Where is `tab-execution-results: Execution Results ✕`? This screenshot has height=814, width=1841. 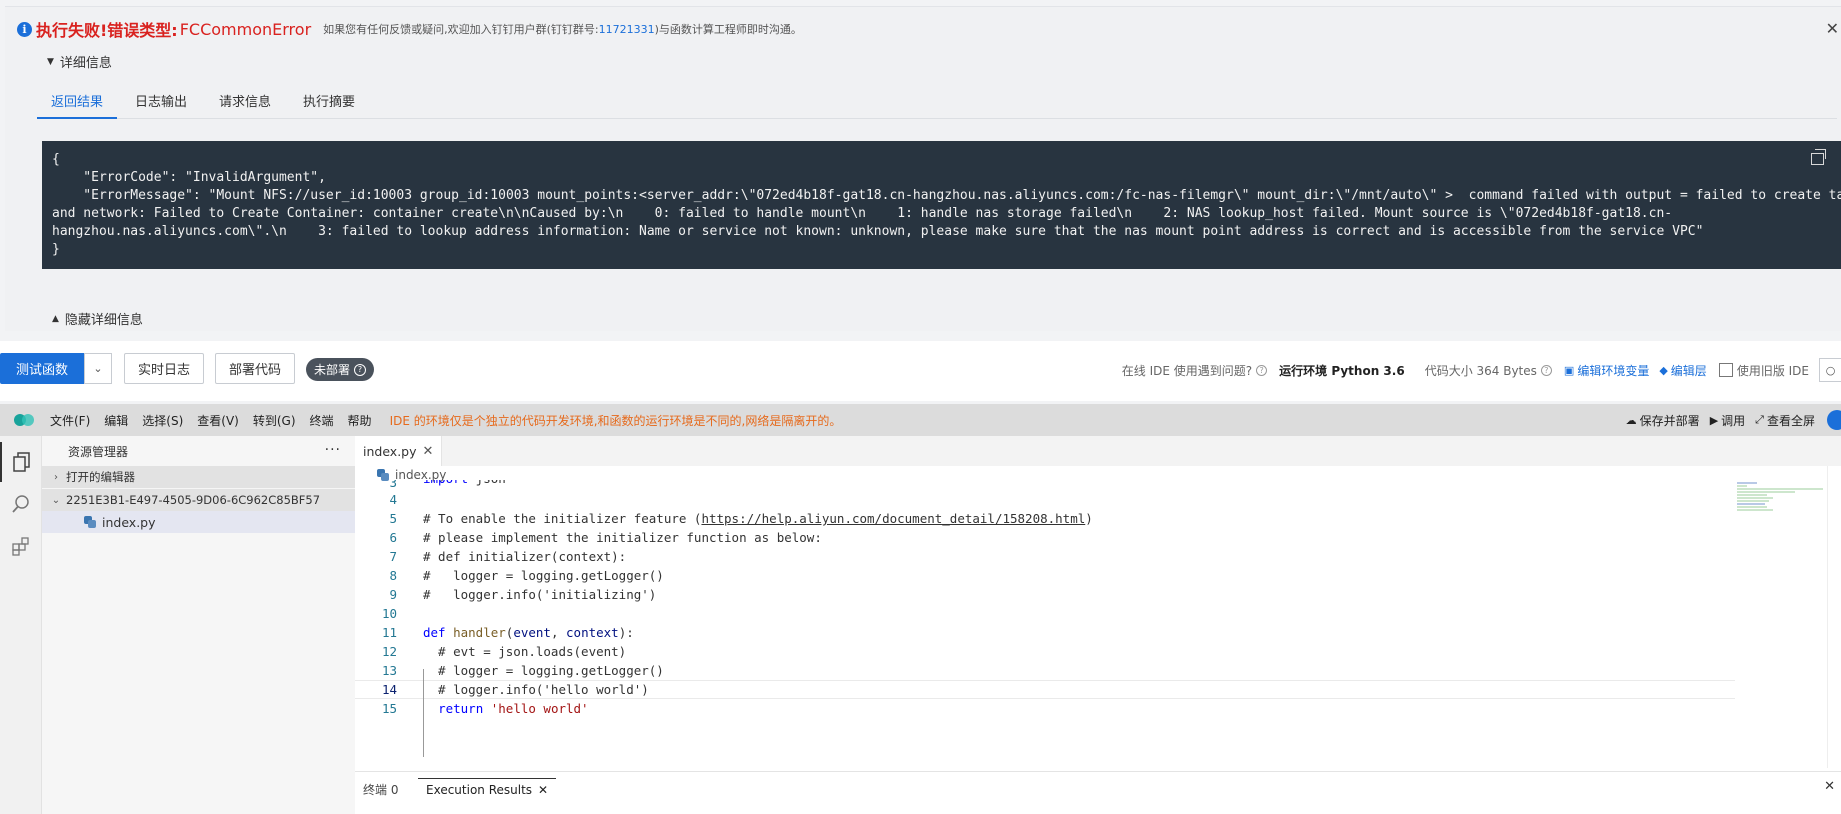 tab-execution-results: Execution Results ✕ is located at coordinates (487, 789).